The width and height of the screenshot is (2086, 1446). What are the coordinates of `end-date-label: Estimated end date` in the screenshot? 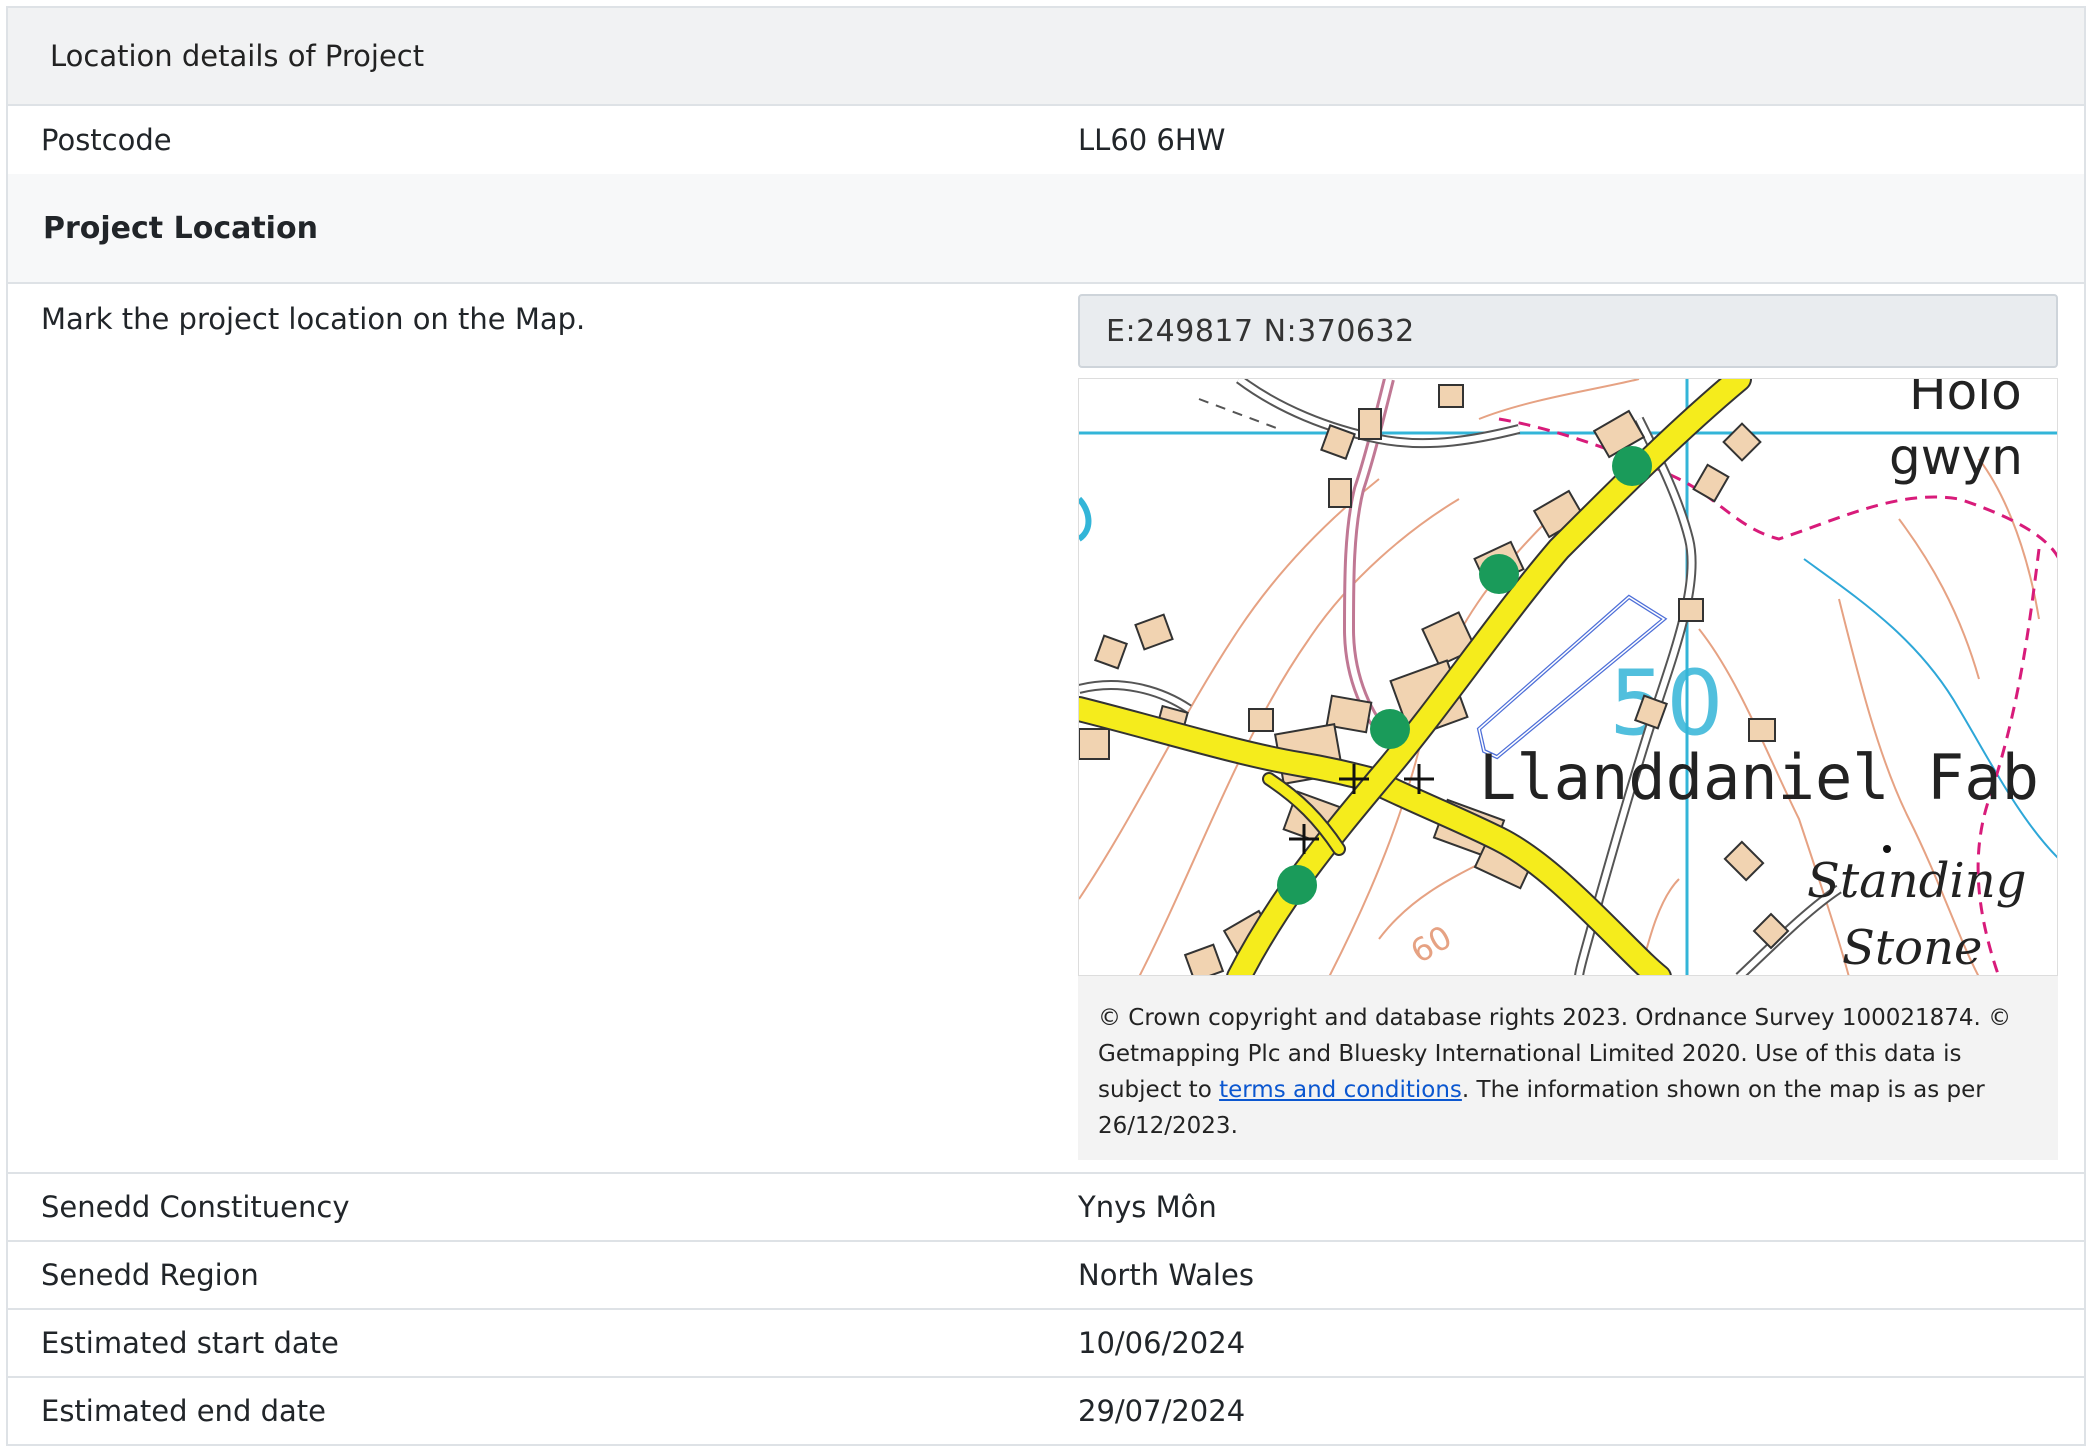 It's located at (183, 1411).